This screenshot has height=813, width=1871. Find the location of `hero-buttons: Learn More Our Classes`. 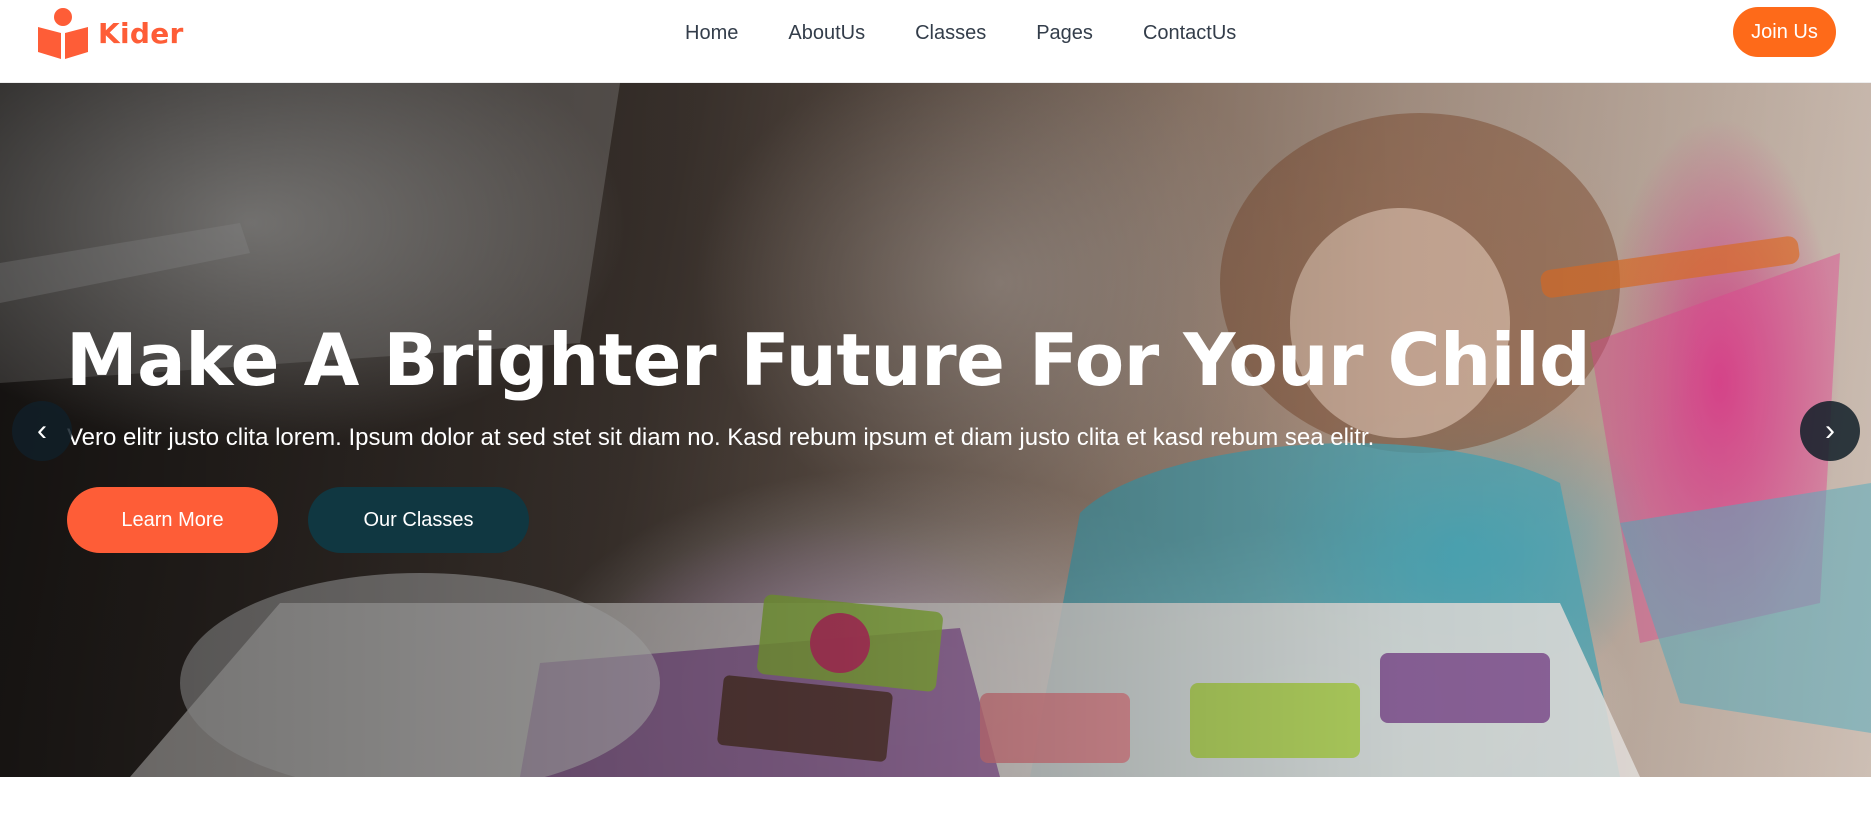

hero-buttons: Learn More Our Classes is located at coordinates (298, 520).